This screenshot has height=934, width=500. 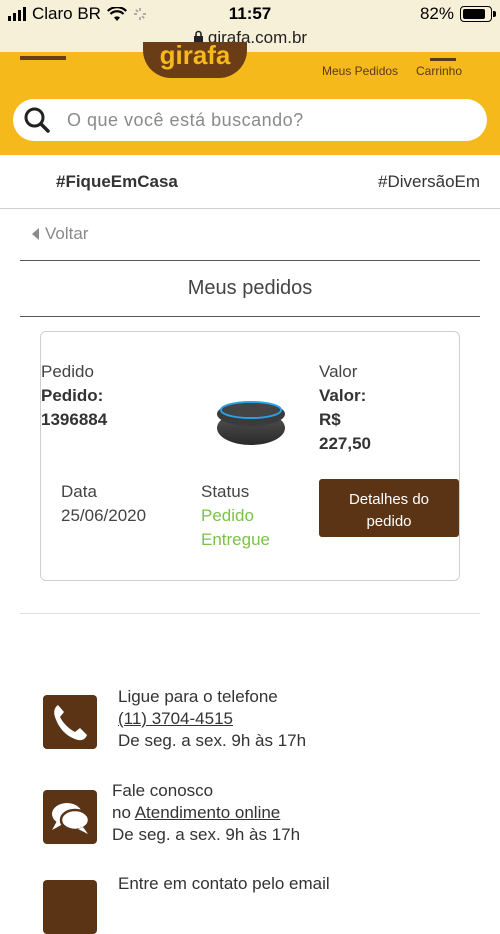 What do you see at coordinates (389, 521) in the screenshot?
I see `details-line2: pedido` at bounding box center [389, 521].